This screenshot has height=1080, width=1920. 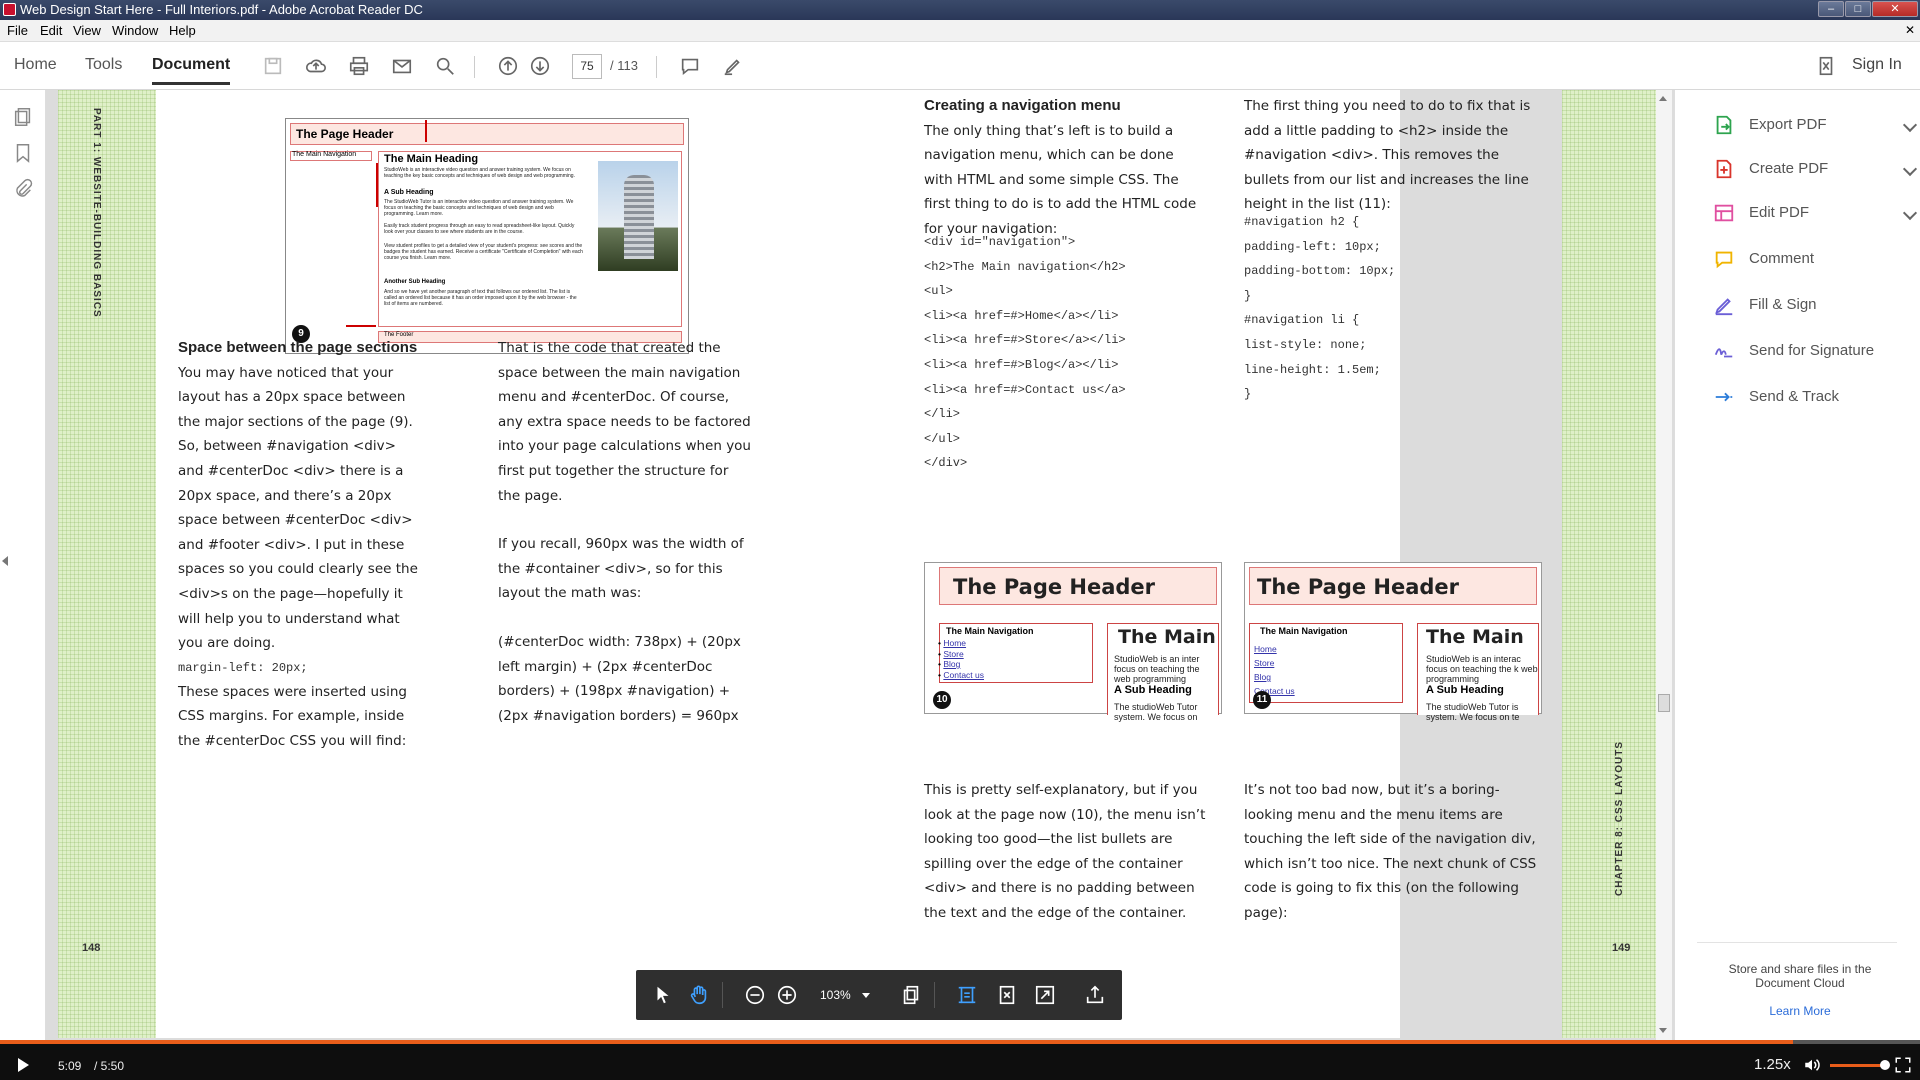 What do you see at coordinates (1724, 213) in the screenshot?
I see `edit-pdf-icon` at bounding box center [1724, 213].